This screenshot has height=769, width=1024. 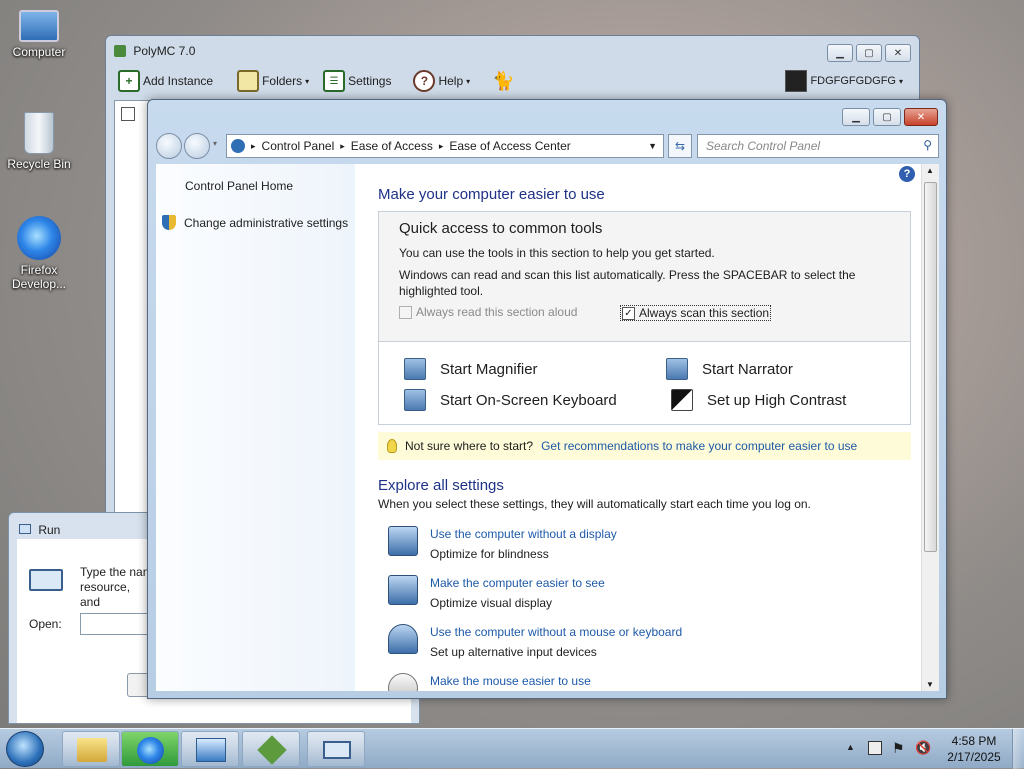 What do you see at coordinates (248, 81) in the screenshot?
I see `folder-icon` at bounding box center [248, 81].